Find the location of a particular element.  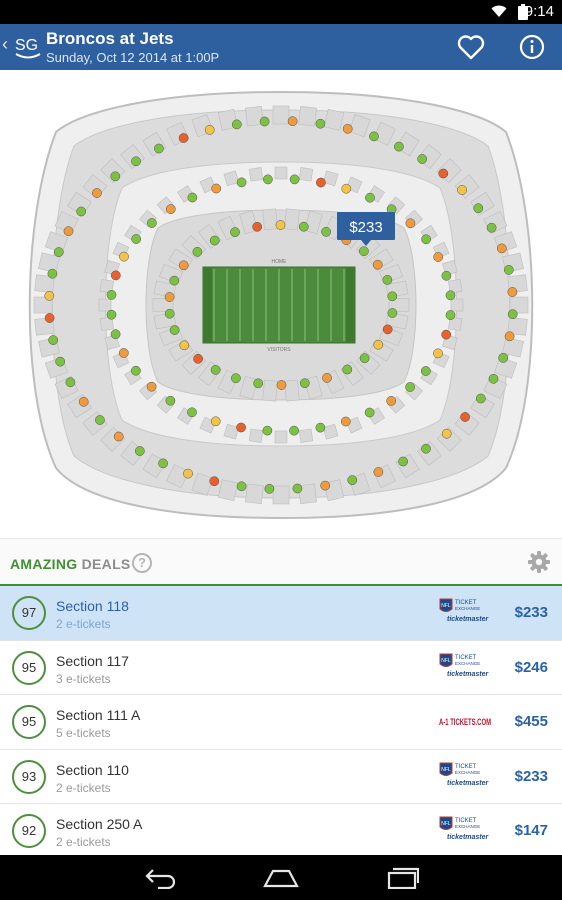

help-icon: ? is located at coordinates (142, 563).